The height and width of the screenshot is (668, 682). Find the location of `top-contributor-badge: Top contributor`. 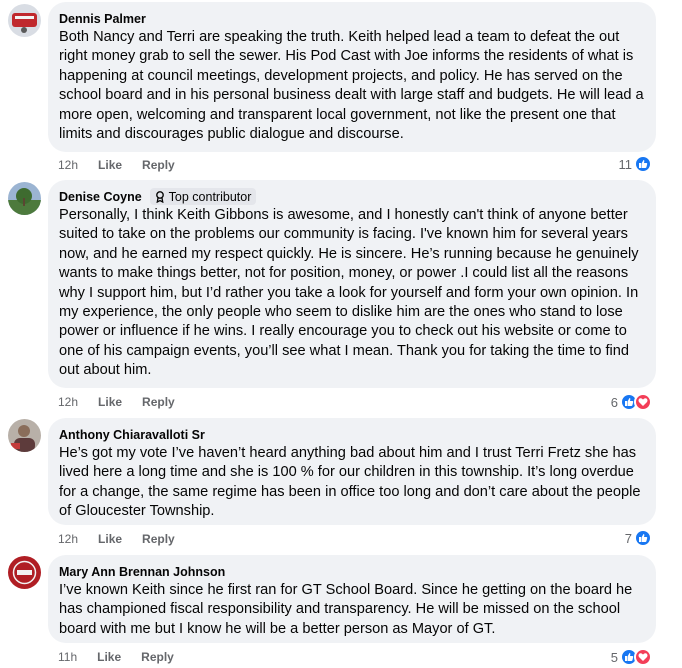

top-contributor-badge: Top contributor is located at coordinates (203, 196).